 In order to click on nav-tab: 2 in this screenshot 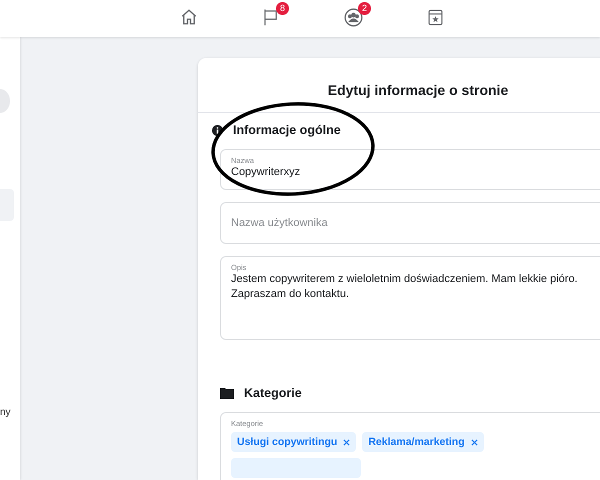, I will do `click(353, 18)`.